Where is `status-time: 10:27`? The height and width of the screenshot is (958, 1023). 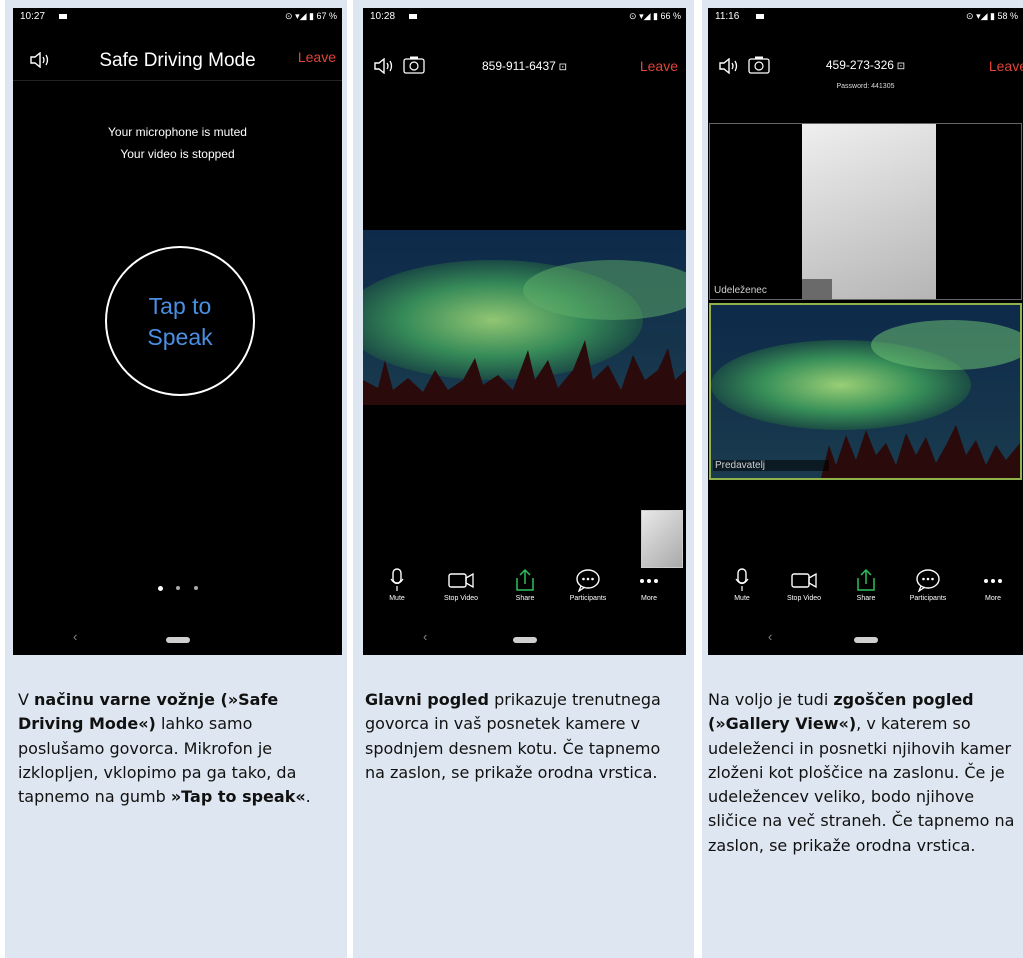
status-time: 10:27 is located at coordinates (33, 16).